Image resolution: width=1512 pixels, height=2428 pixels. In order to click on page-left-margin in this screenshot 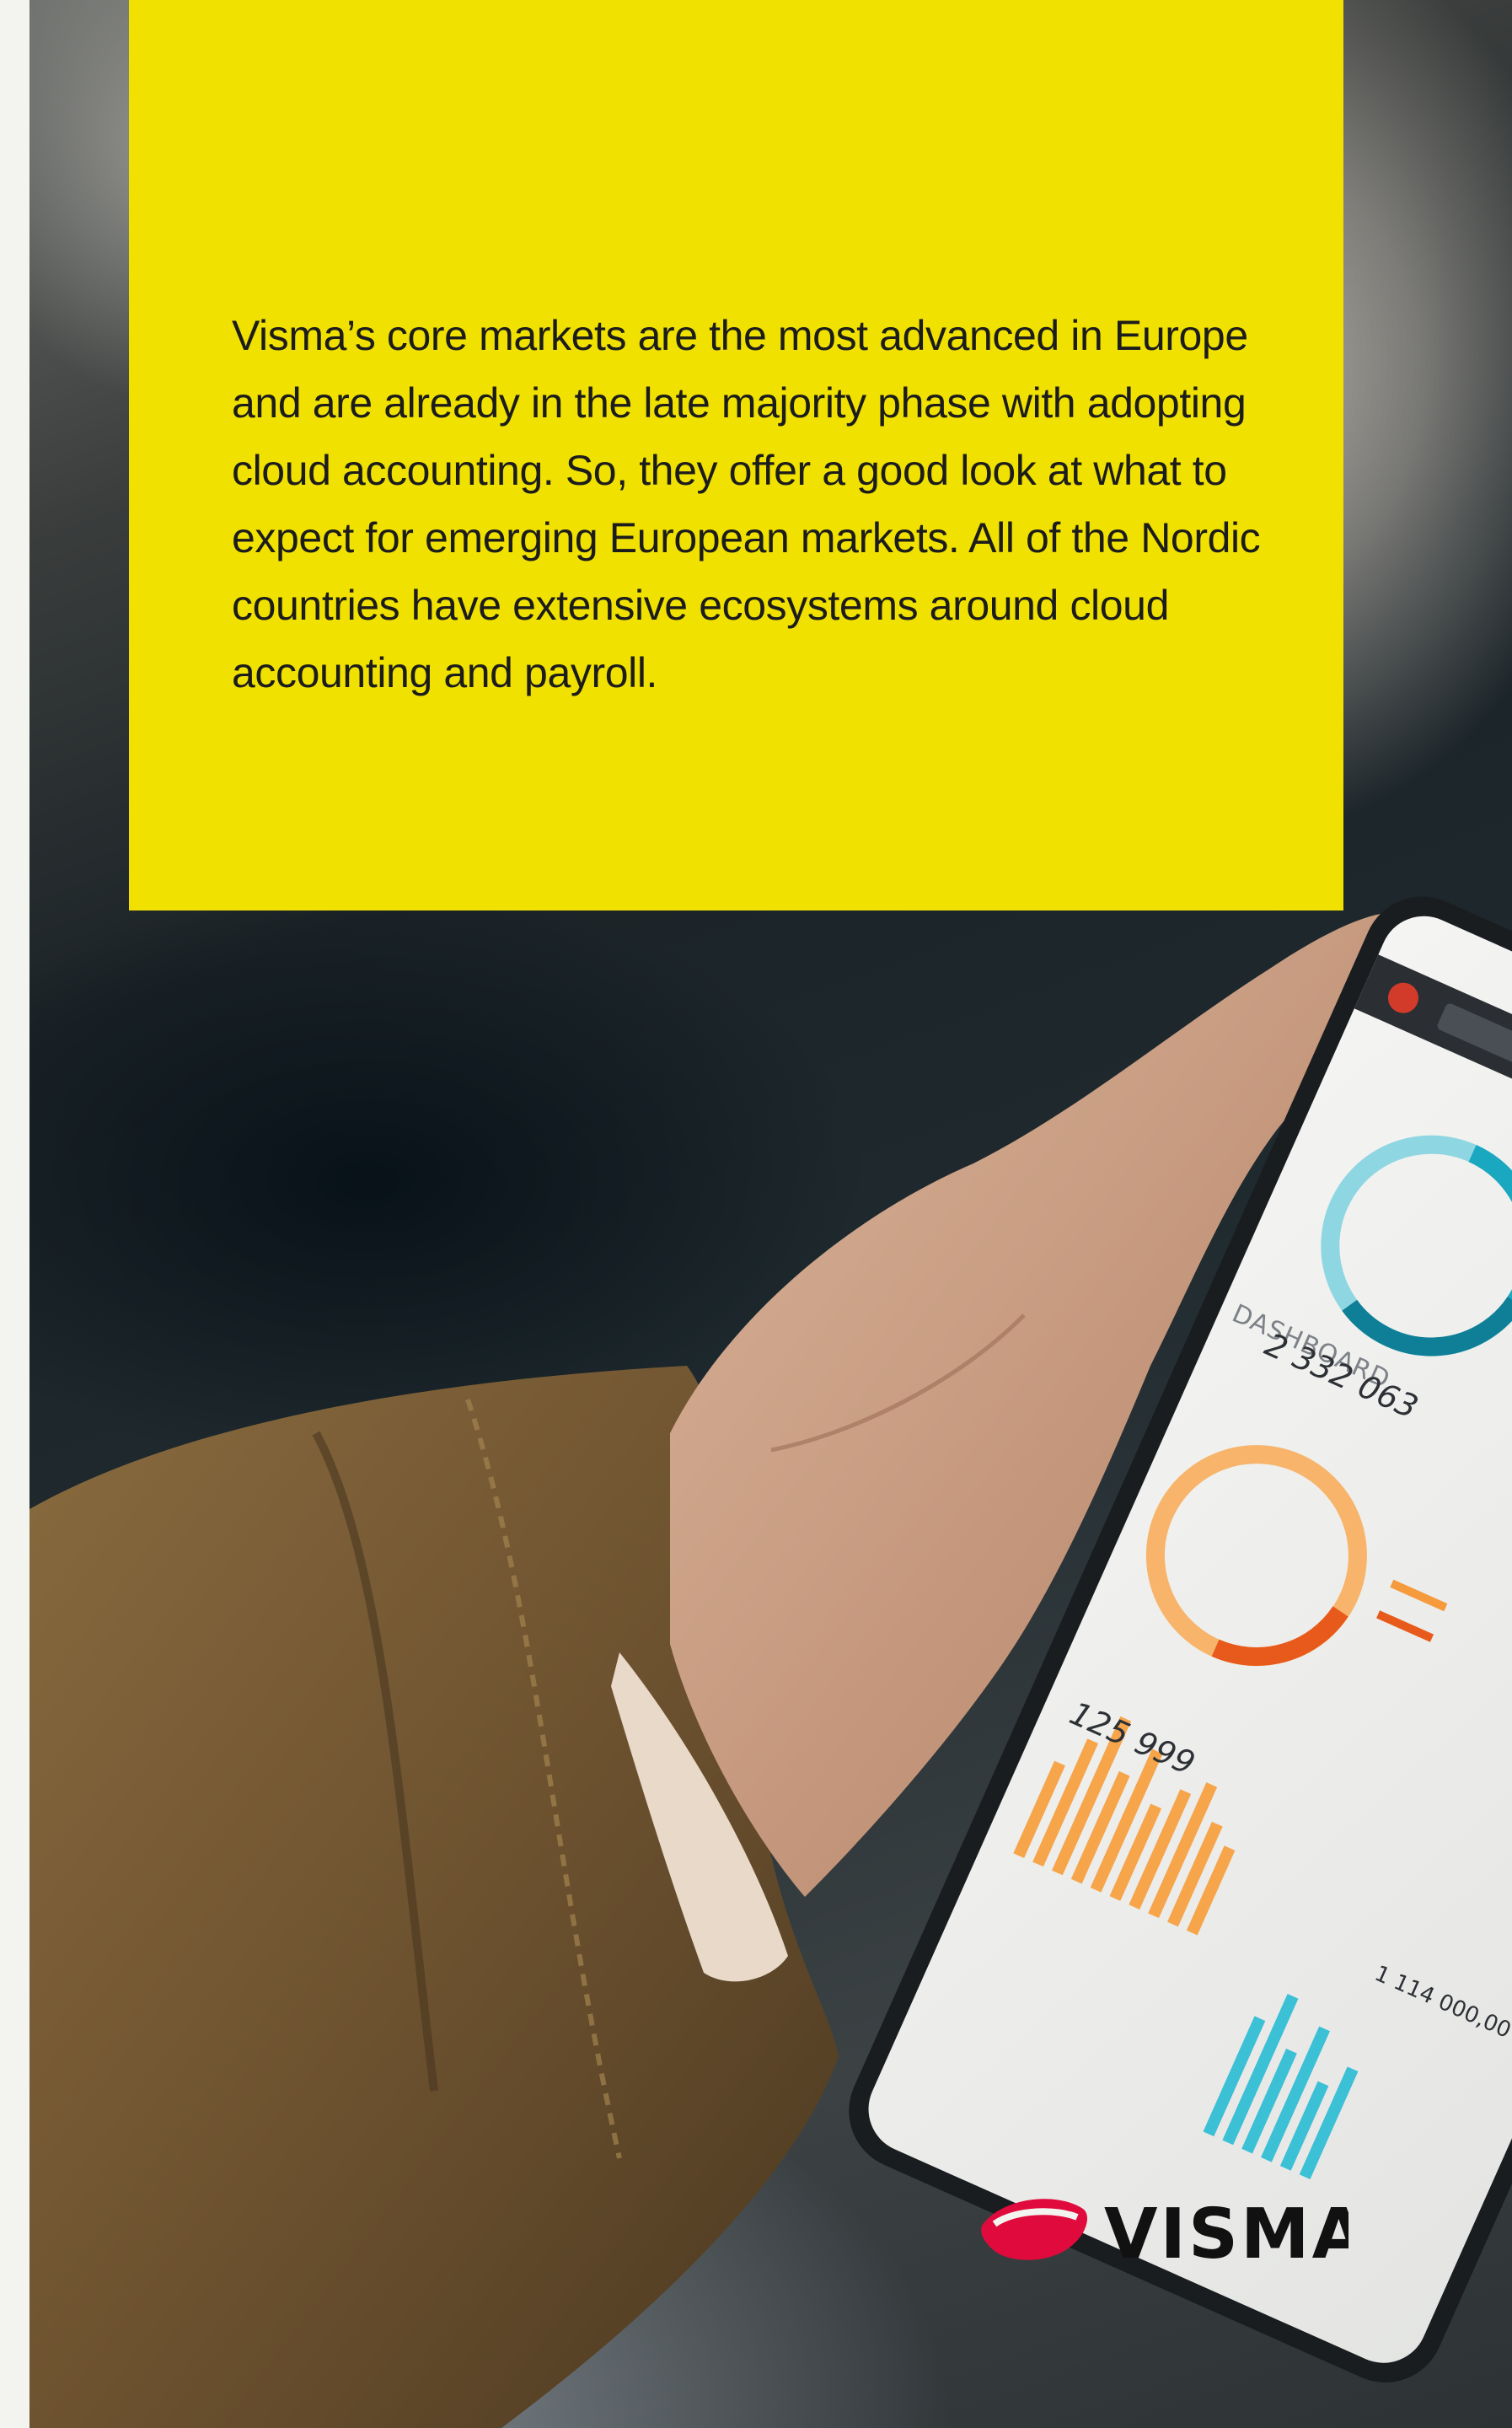, I will do `click(14, 1214)`.